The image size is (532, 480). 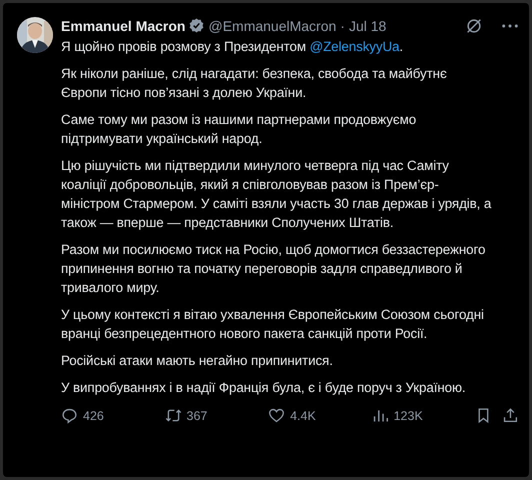 I want to click on post-paragraph: У випробуваннях і в надії Франція була, є і буде поруч з Україною., so click(x=264, y=388).